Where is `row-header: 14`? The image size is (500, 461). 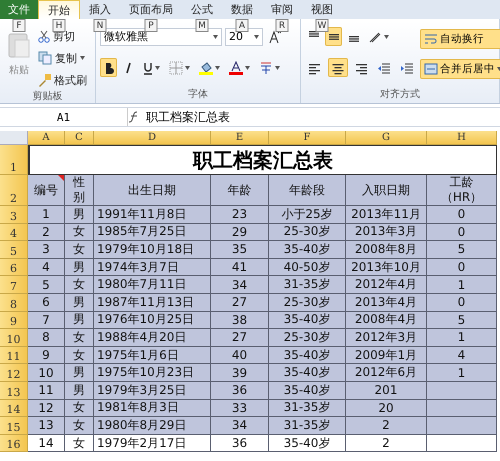
row-header: 14 is located at coordinates (14, 409).